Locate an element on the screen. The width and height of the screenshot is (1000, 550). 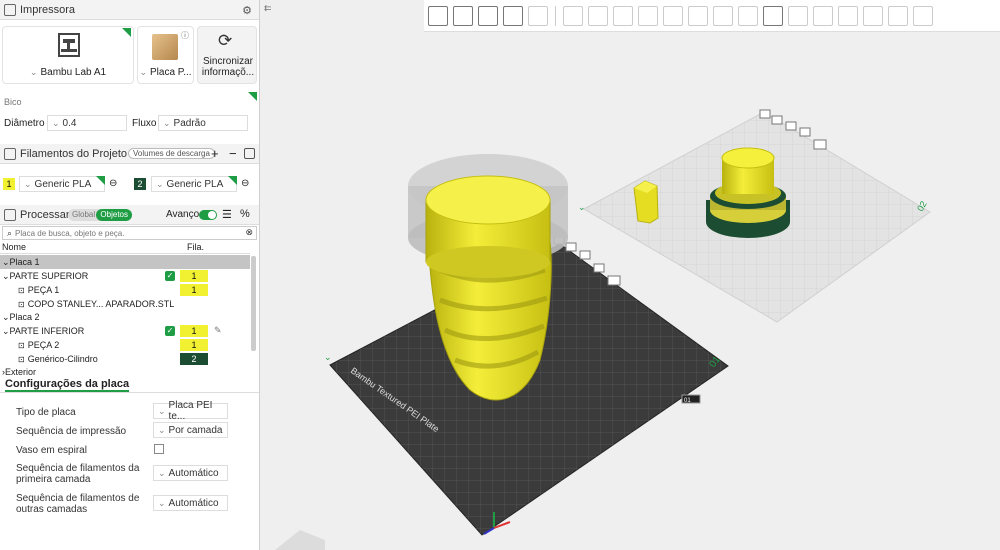
printer-card: ⌄ Bambu Lab A1 is located at coordinates (68, 55).